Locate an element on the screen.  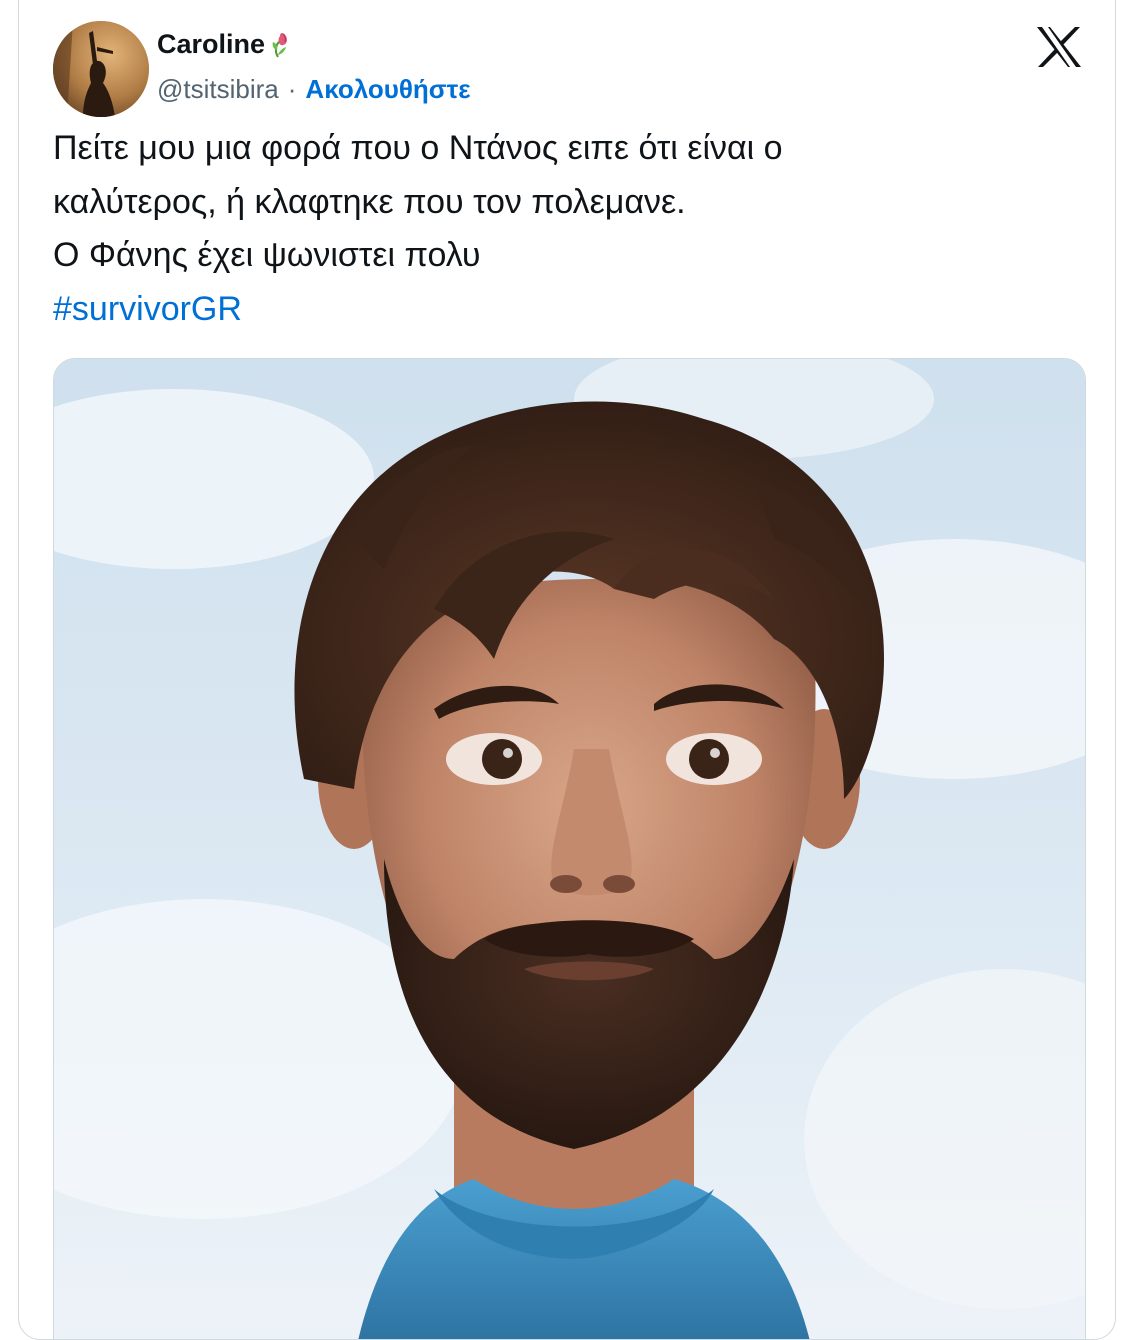
tweet-line: καλύτερος, ή κλαφτηκε που τον πολεμανε. is located at coordinates (369, 201).